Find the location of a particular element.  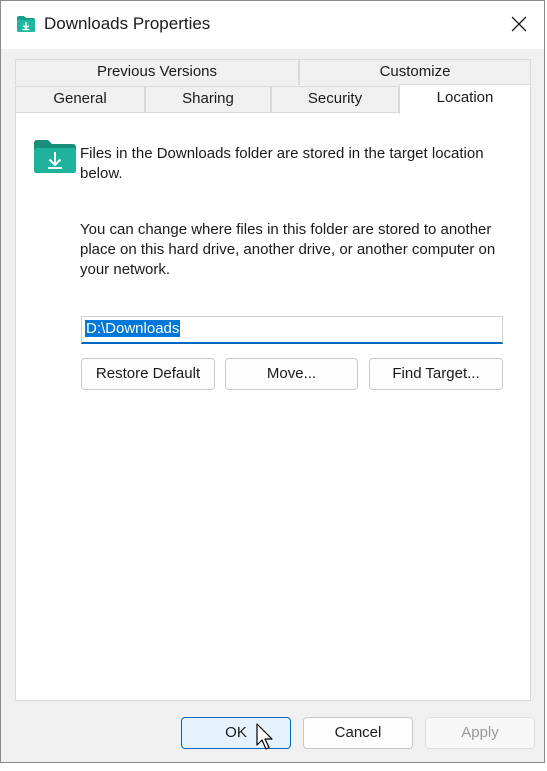

window-title: Downloads Properties is located at coordinates (127, 23).